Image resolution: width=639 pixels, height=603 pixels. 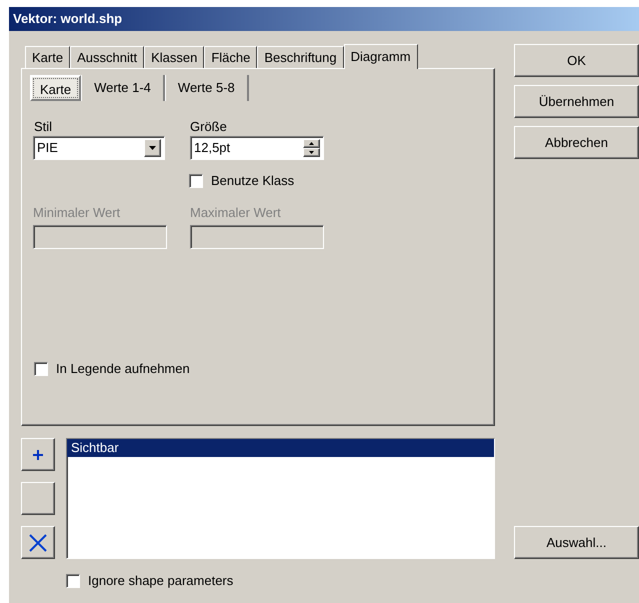 I want to click on checkbox-label: Benutze Klass, so click(x=252, y=181).